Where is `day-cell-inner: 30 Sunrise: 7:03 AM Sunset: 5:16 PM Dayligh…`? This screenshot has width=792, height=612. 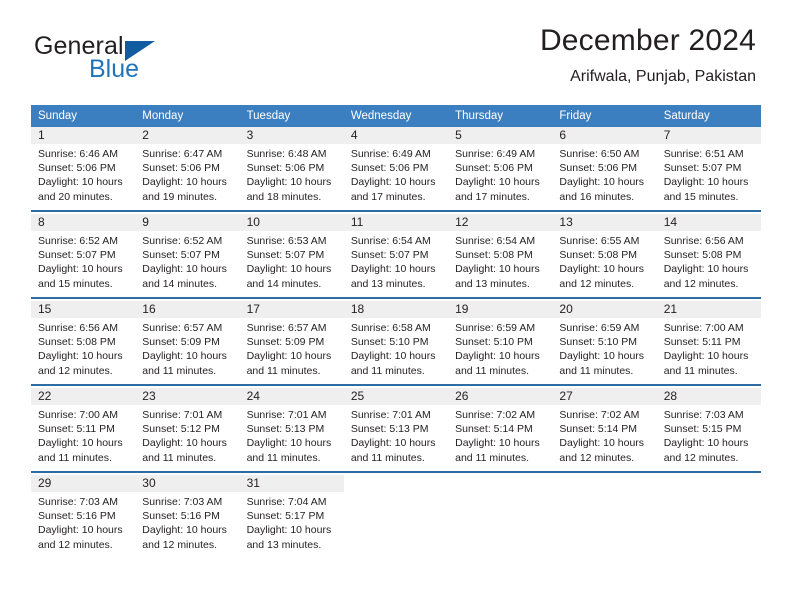
day-cell-inner: 30 Sunrise: 7:03 AM Sunset: 5:16 PM Dayligh… is located at coordinates (187, 516).